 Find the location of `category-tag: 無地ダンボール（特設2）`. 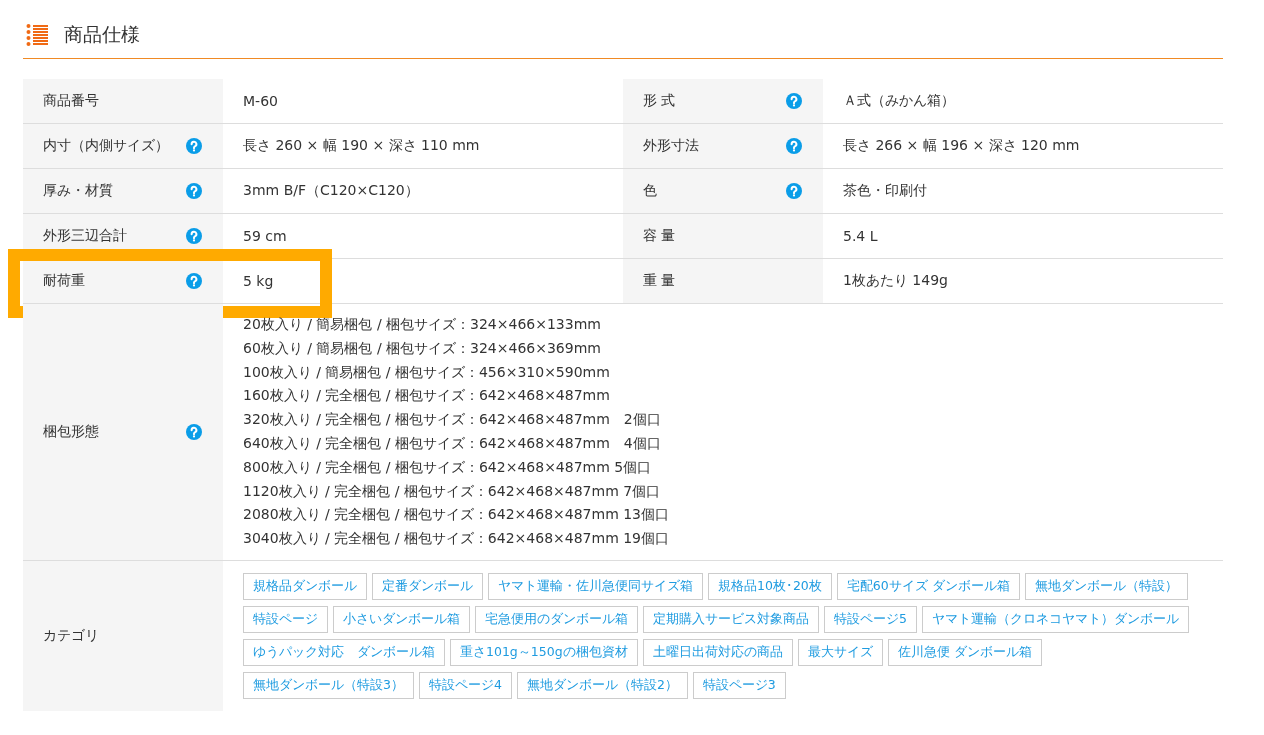

category-tag: 無地ダンボール（特設2） is located at coordinates (602, 685).